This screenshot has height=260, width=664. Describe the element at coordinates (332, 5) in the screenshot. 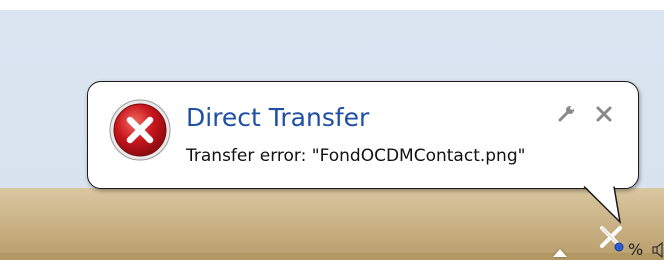

I see `top-strip` at that location.